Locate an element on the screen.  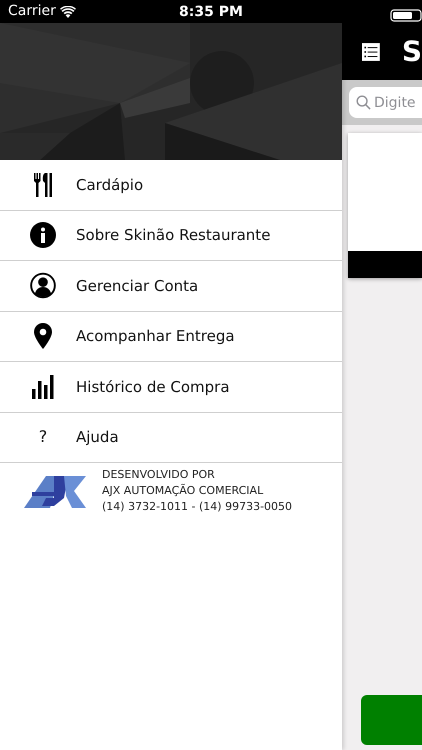
wifi-icon is located at coordinates (68, 12).